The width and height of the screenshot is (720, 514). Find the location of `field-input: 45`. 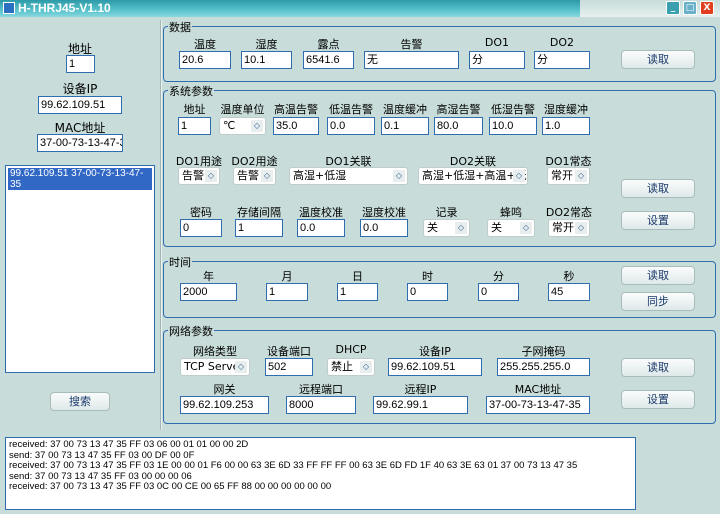

field-input: 45 is located at coordinates (569, 292).